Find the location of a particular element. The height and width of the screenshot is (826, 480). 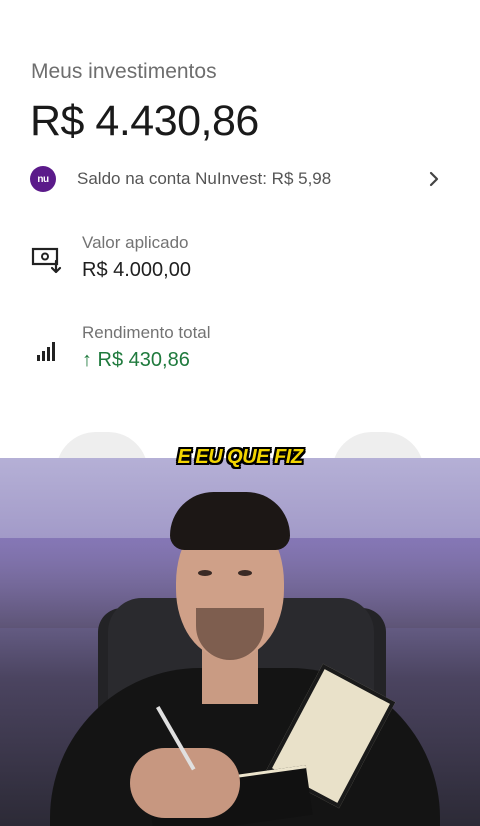

nubank-logo-icon: nu is located at coordinates (43, 179).